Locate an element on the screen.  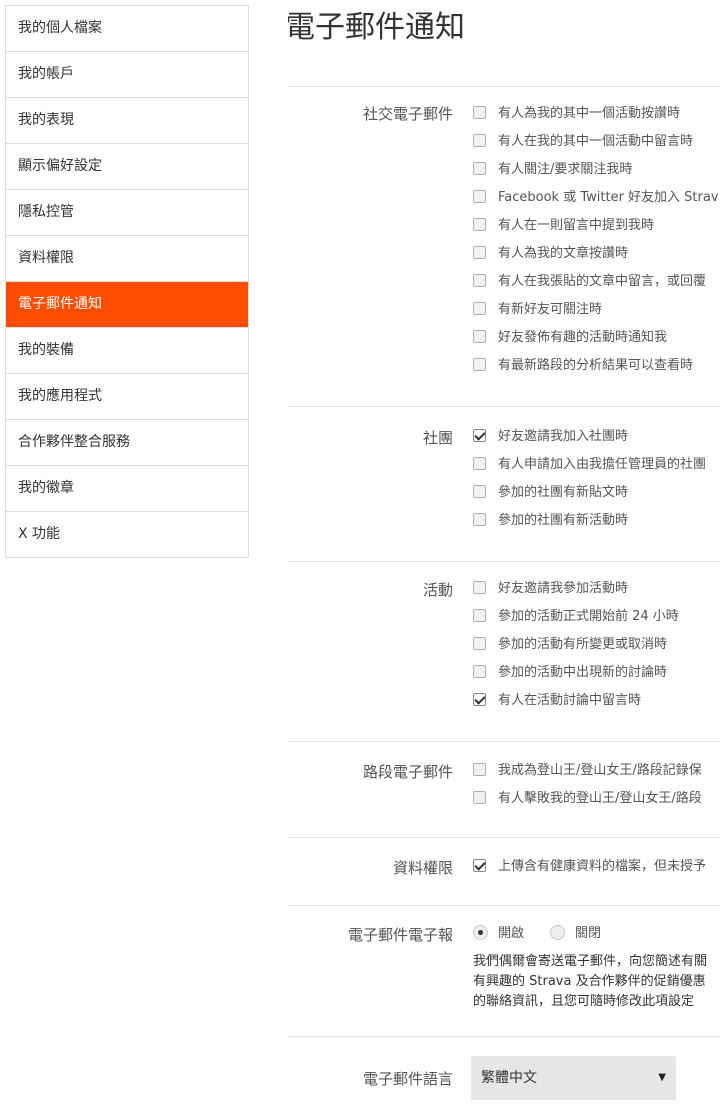
option-lost-kom: 有人擊敗我的登山王/登山女王/路段 is located at coordinates (587, 799).